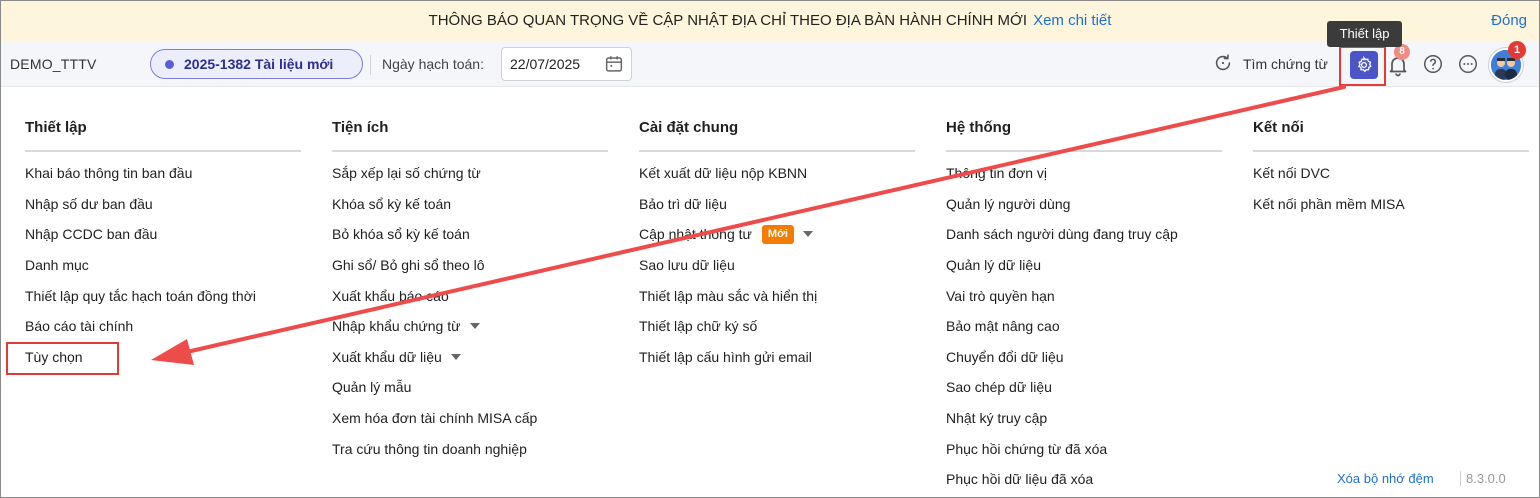 The width and height of the screenshot is (1540, 498). What do you see at coordinates (695, 234) in the screenshot?
I see `menu-item-label: Cập nhật thông tư` at bounding box center [695, 234].